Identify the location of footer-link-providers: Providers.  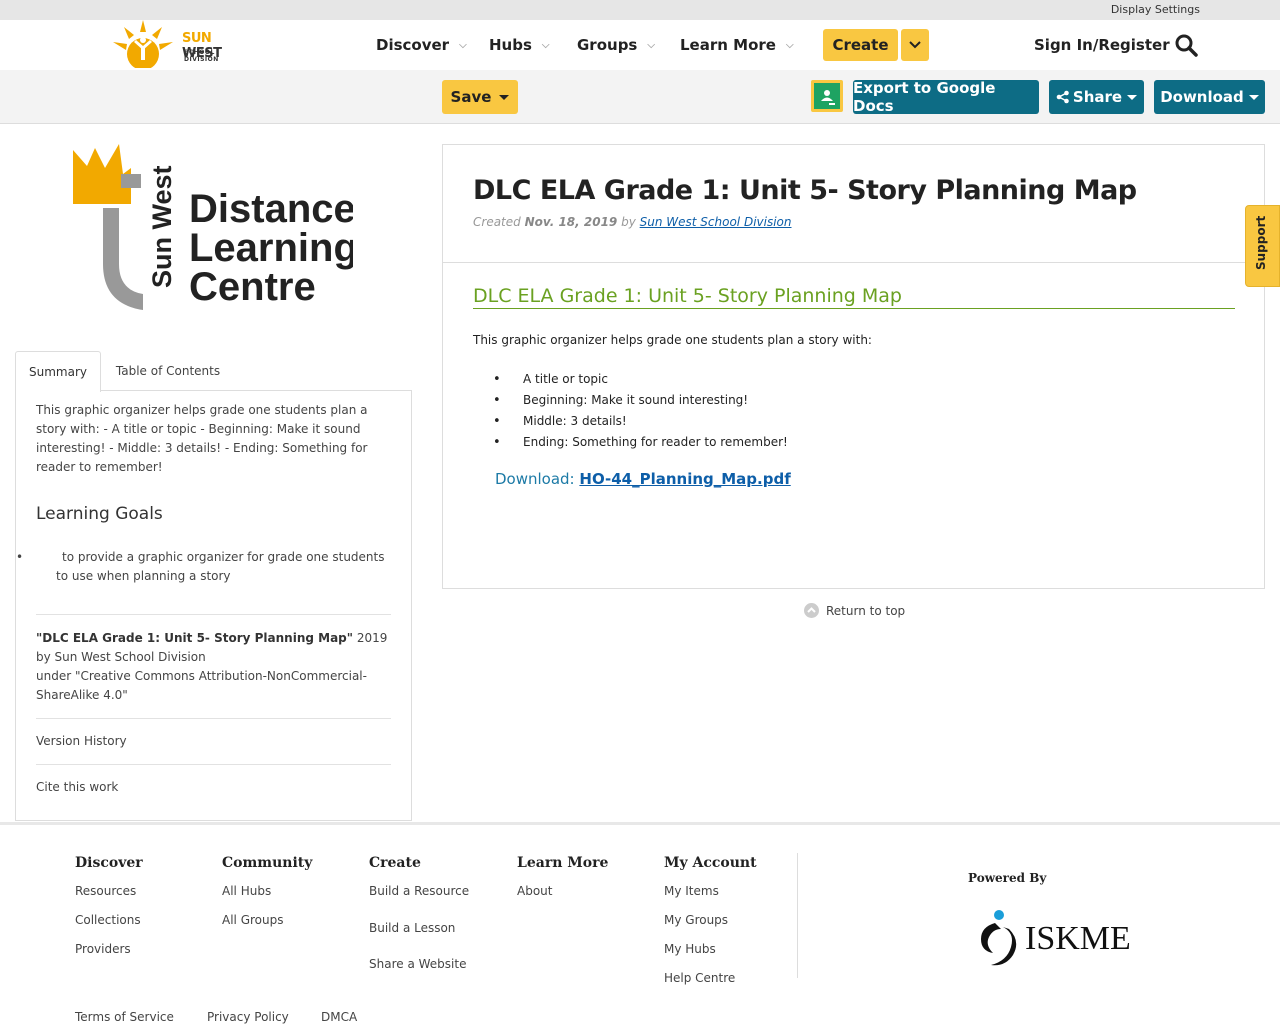
(103, 949).